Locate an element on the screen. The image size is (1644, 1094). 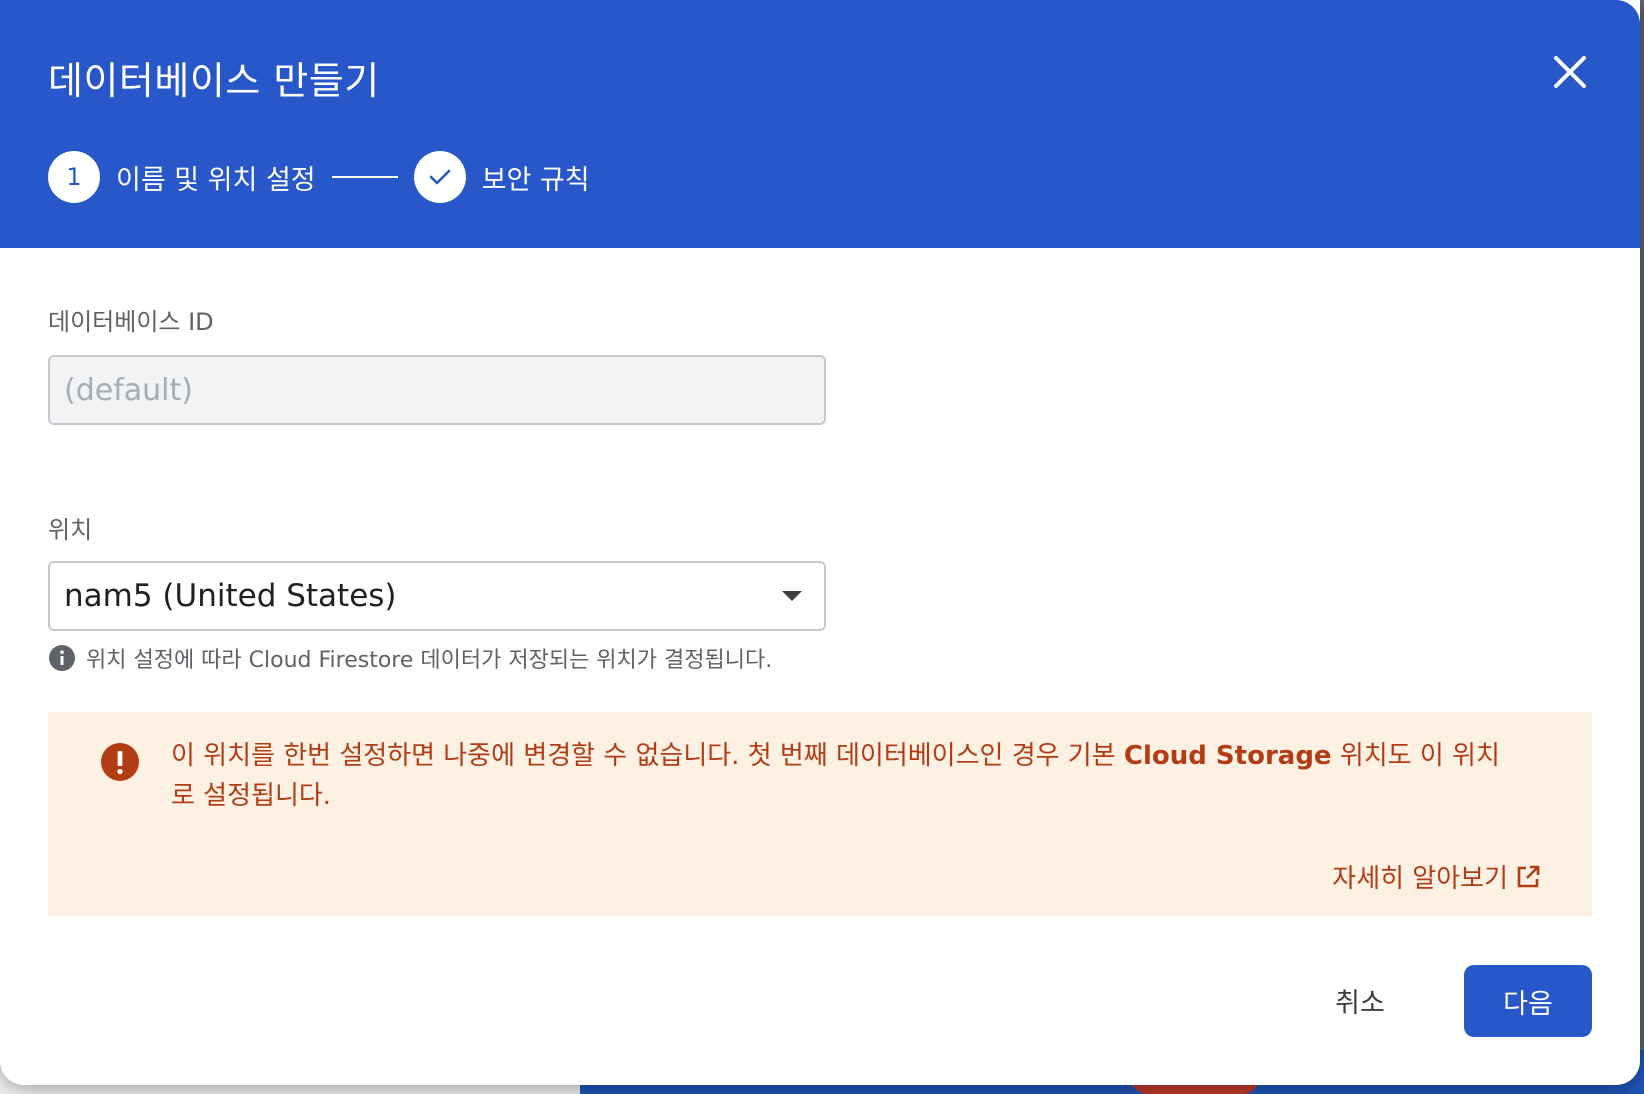
warning-text-bold: Cloud Storage is located at coordinates (1227, 756).